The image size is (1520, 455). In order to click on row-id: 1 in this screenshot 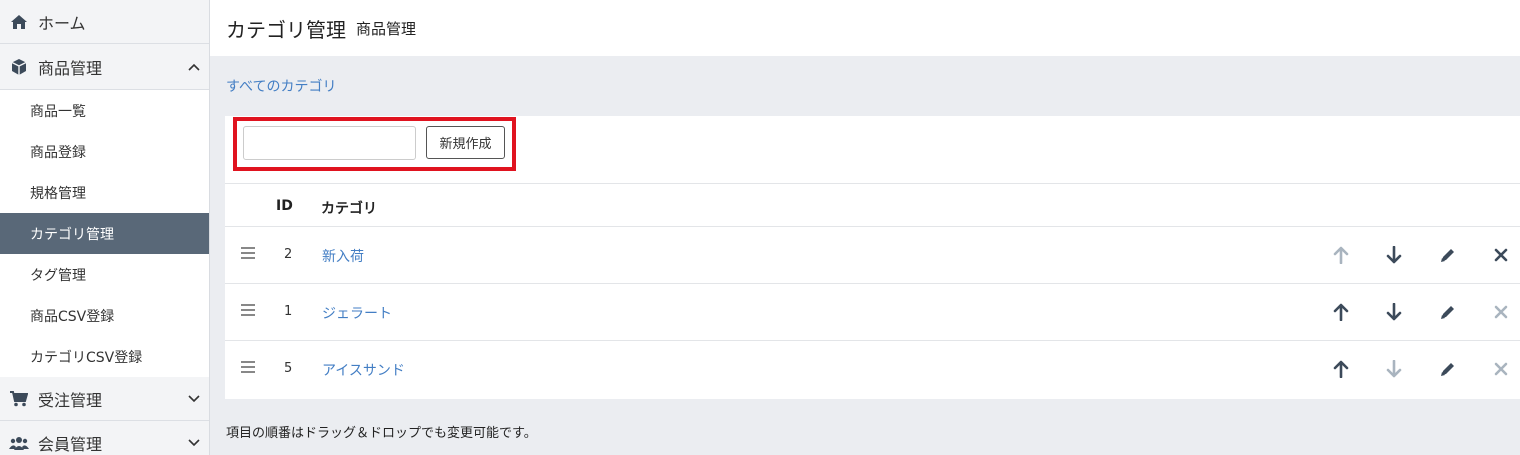, I will do `click(288, 311)`.